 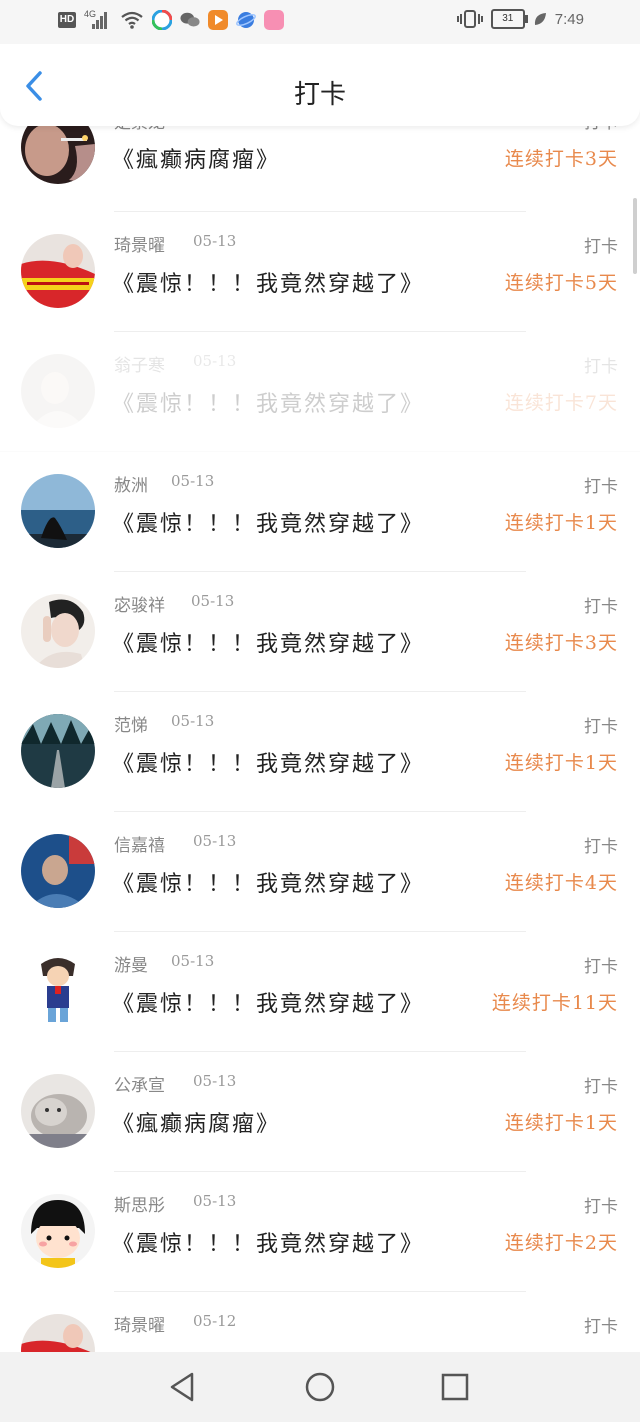 I want to click on user-name: 公承宣, so click(x=139, y=1086).